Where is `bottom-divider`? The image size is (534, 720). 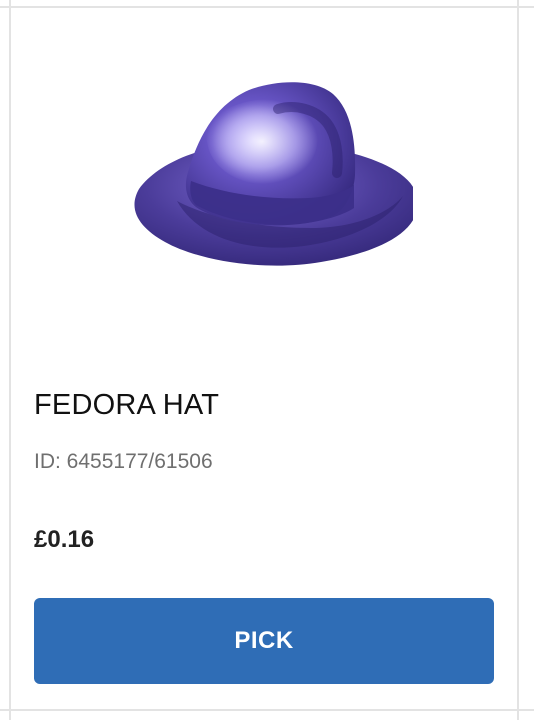
bottom-divider is located at coordinates (267, 710).